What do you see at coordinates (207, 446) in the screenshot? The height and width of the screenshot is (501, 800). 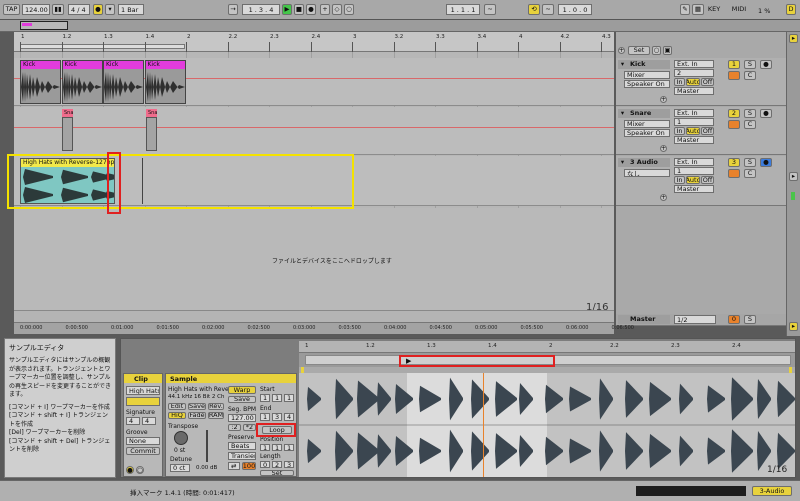 I see `gain-slider` at bounding box center [207, 446].